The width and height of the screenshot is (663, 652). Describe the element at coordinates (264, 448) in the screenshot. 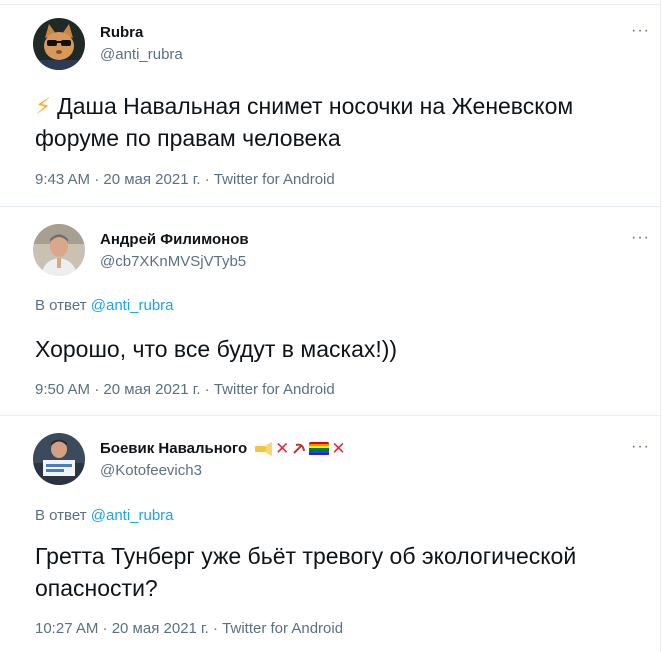

I see `flashlight-icon` at that location.